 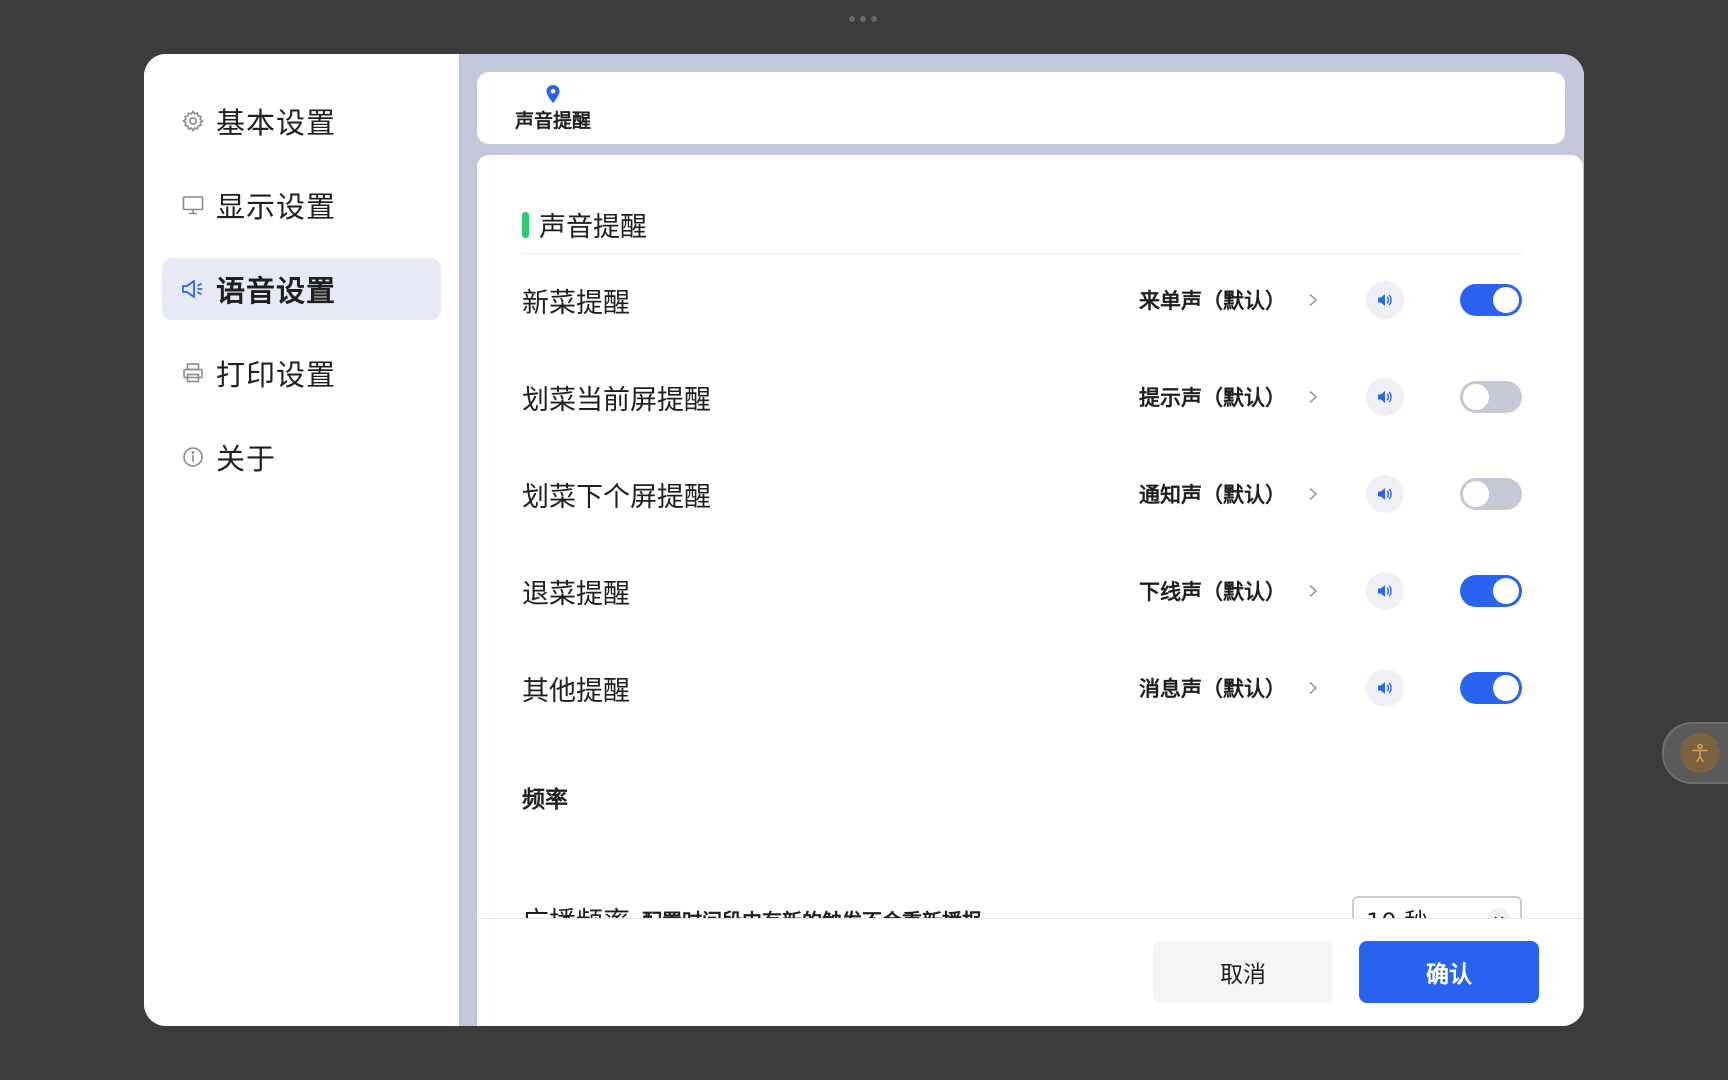 What do you see at coordinates (1449, 972) in the screenshot?
I see `confirm-button: 确认` at bounding box center [1449, 972].